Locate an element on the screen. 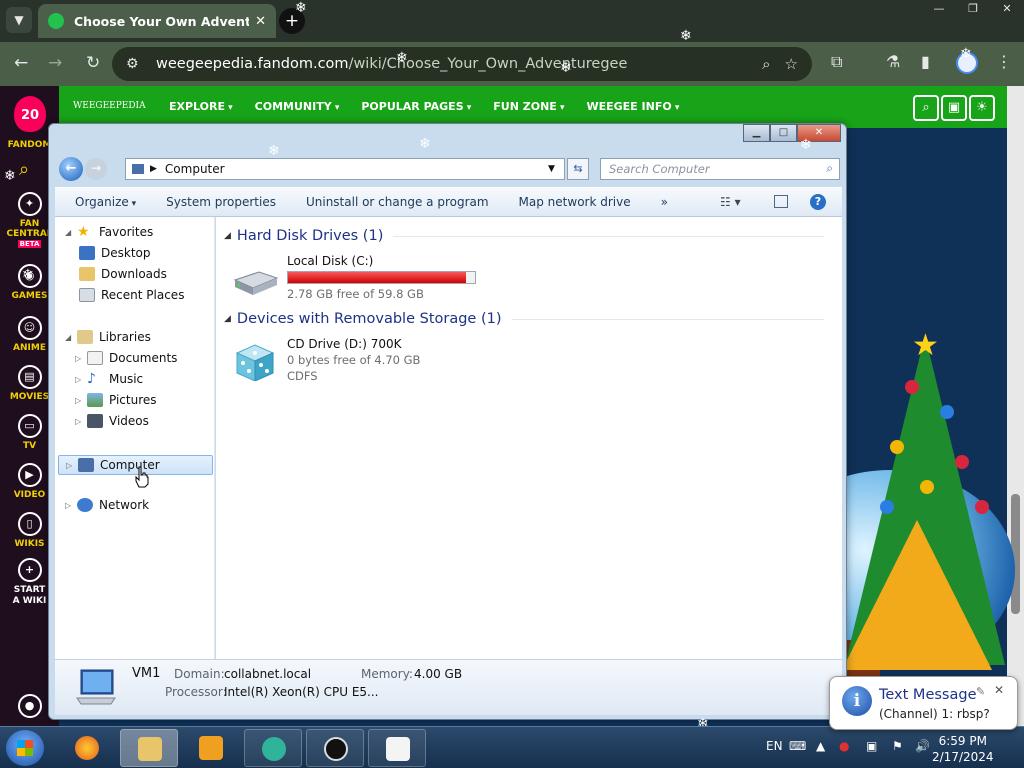  nav-videos: ▷ Videos is located at coordinates (112, 421).